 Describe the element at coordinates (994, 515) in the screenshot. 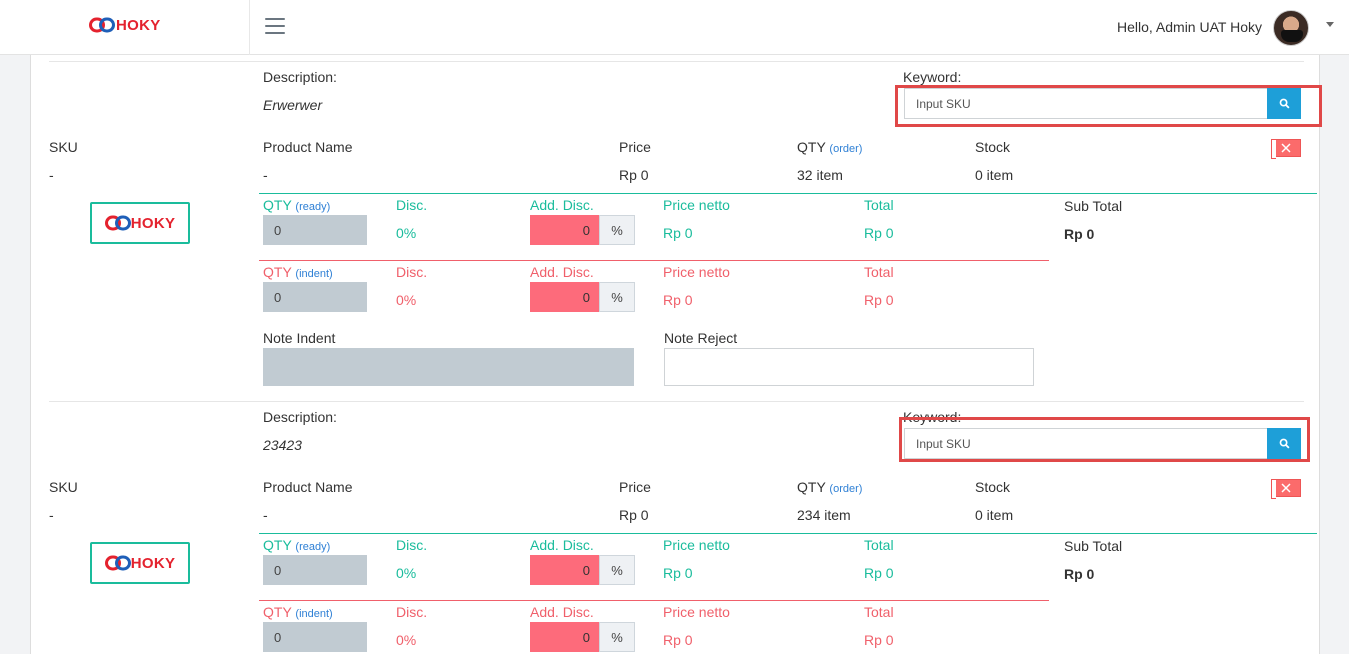

I see `stock-value: 0 item` at that location.